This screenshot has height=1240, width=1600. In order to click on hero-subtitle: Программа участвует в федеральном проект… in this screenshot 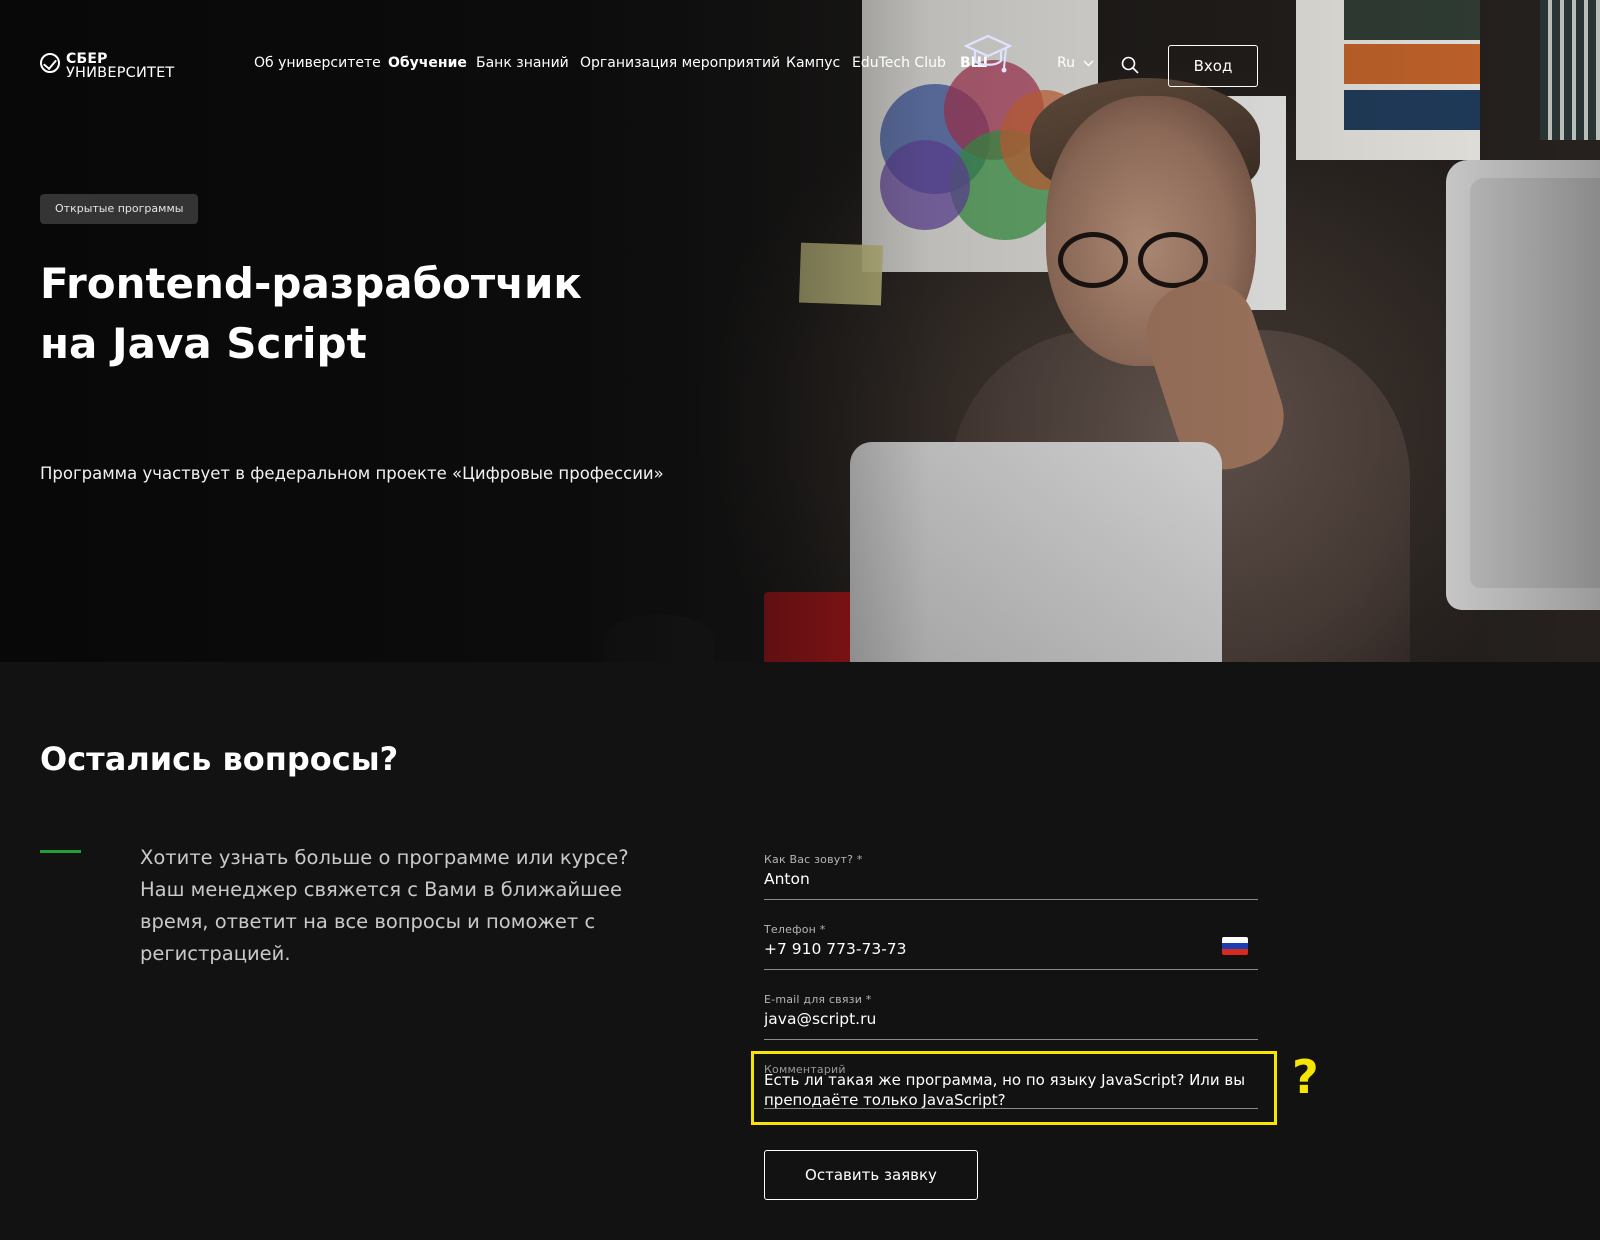, I will do `click(352, 473)`.